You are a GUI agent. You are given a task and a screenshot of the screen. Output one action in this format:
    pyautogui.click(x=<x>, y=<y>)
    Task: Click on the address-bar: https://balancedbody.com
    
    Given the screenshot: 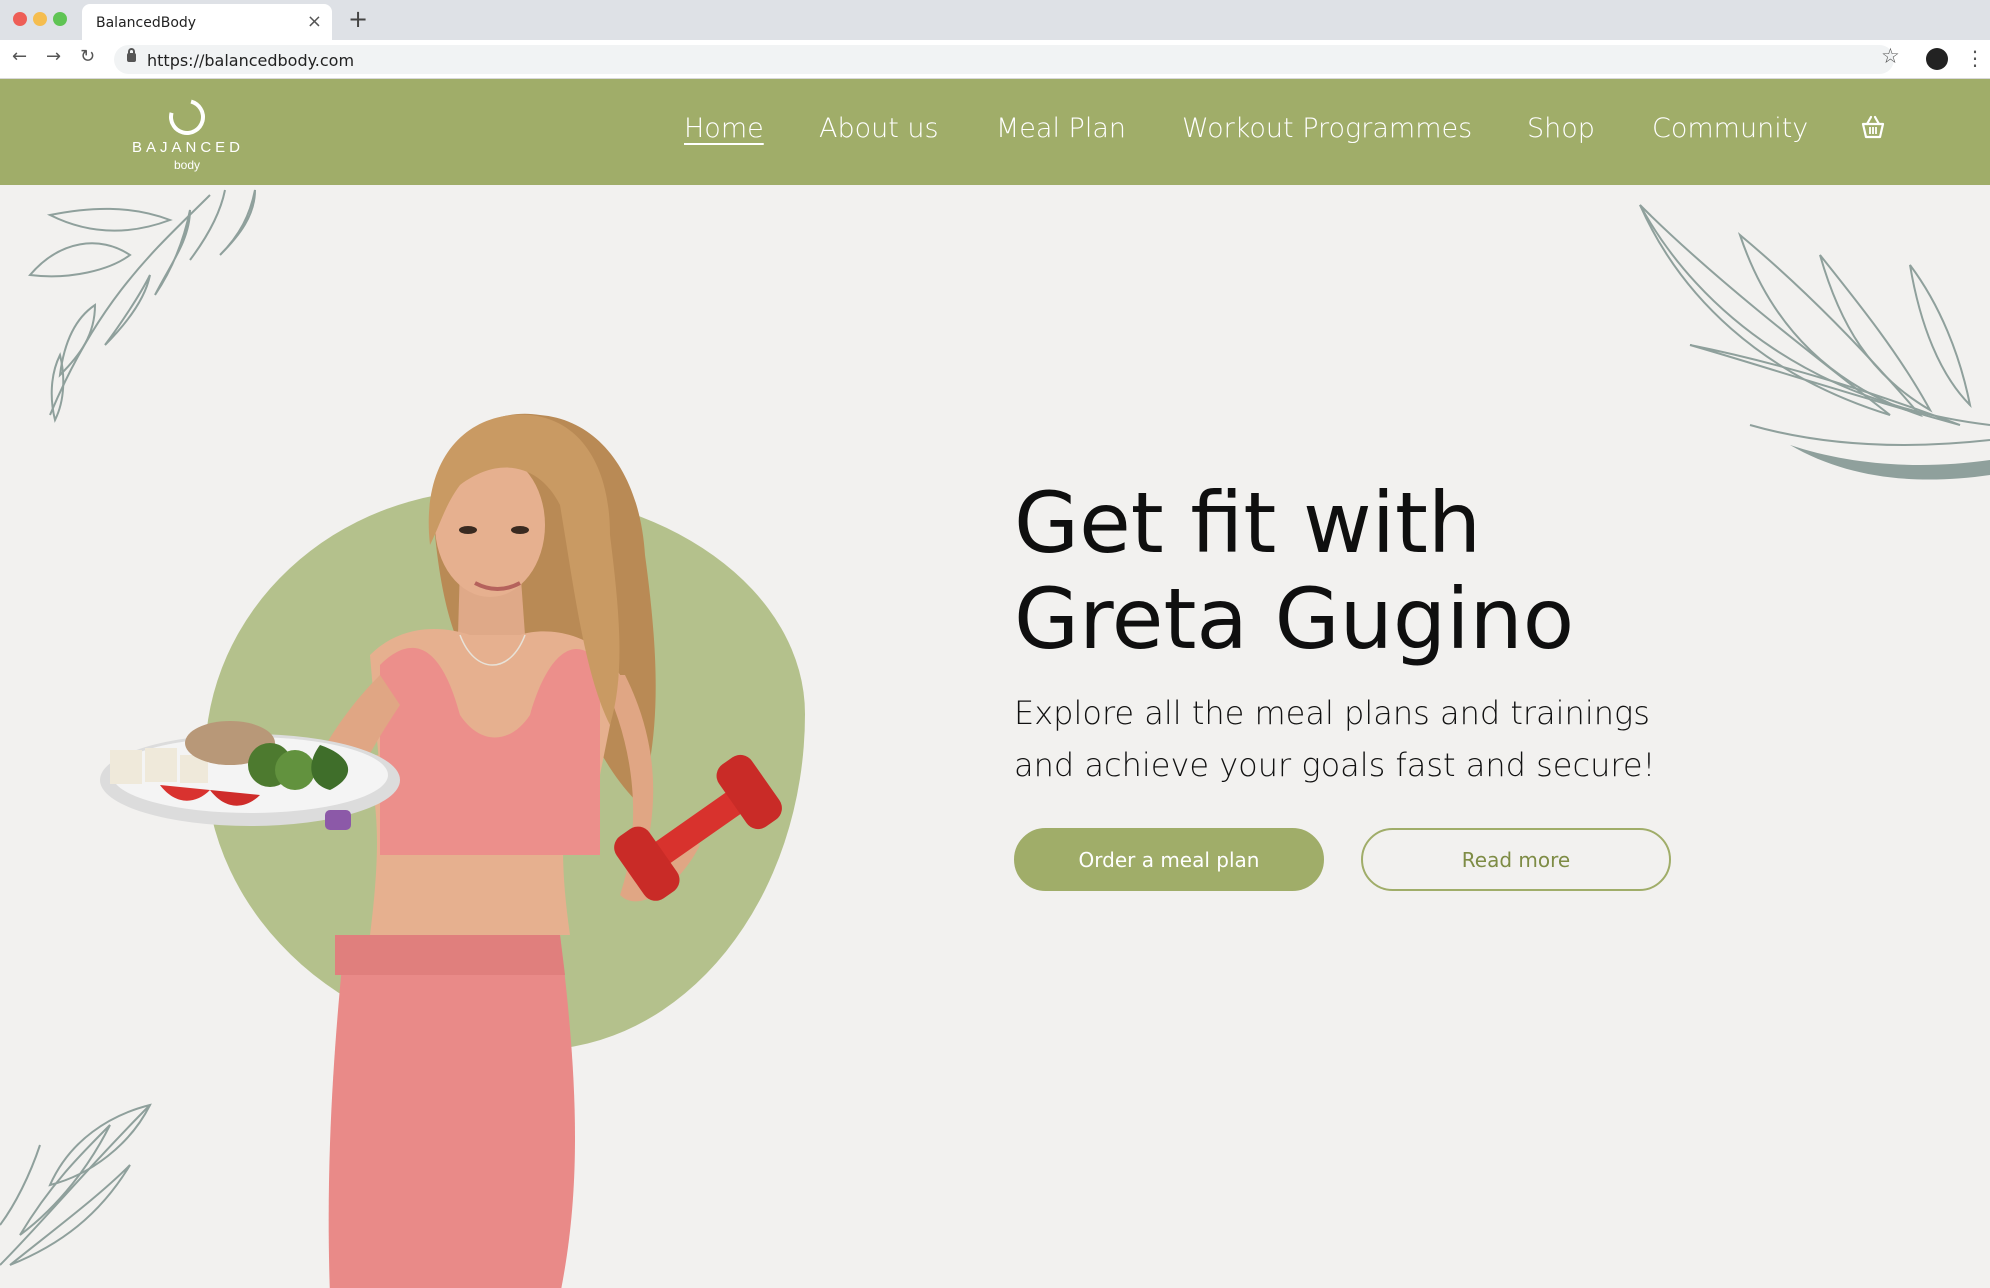 What is the action you would take?
    pyautogui.click(x=1004, y=59)
    